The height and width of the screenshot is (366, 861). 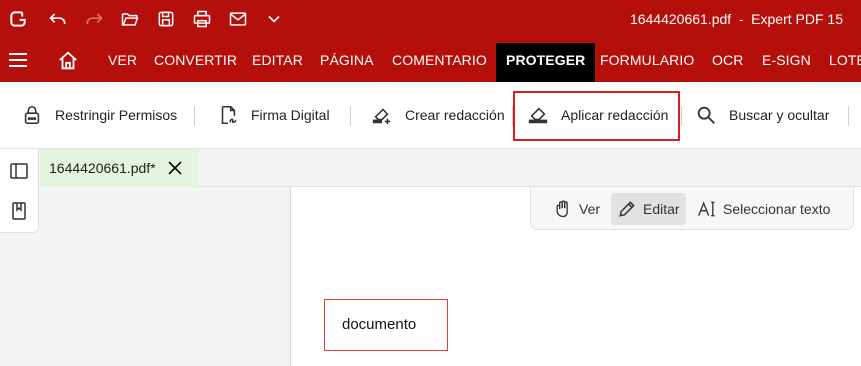 What do you see at coordinates (18, 19) in the screenshot?
I see `app-logo-icon` at bounding box center [18, 19].